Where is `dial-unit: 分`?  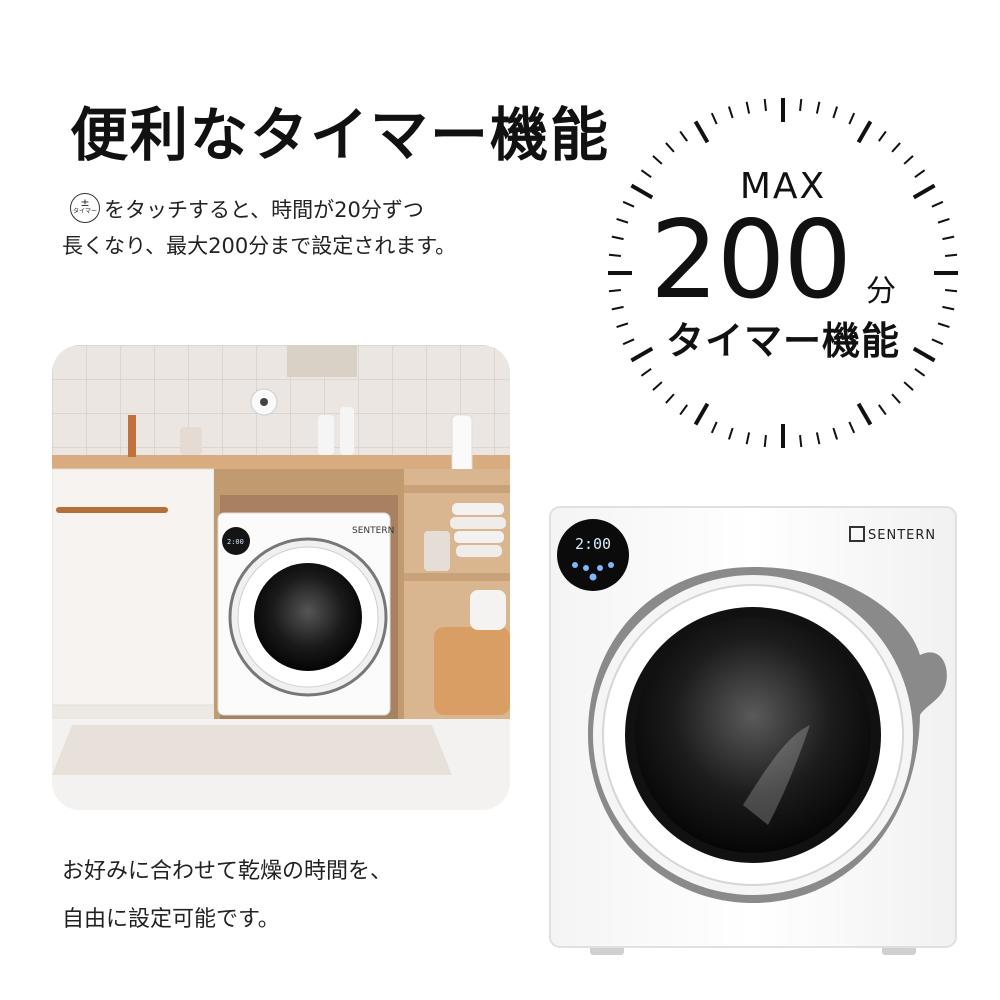 dial-unit: 分 is located at coordinates (881, 291).